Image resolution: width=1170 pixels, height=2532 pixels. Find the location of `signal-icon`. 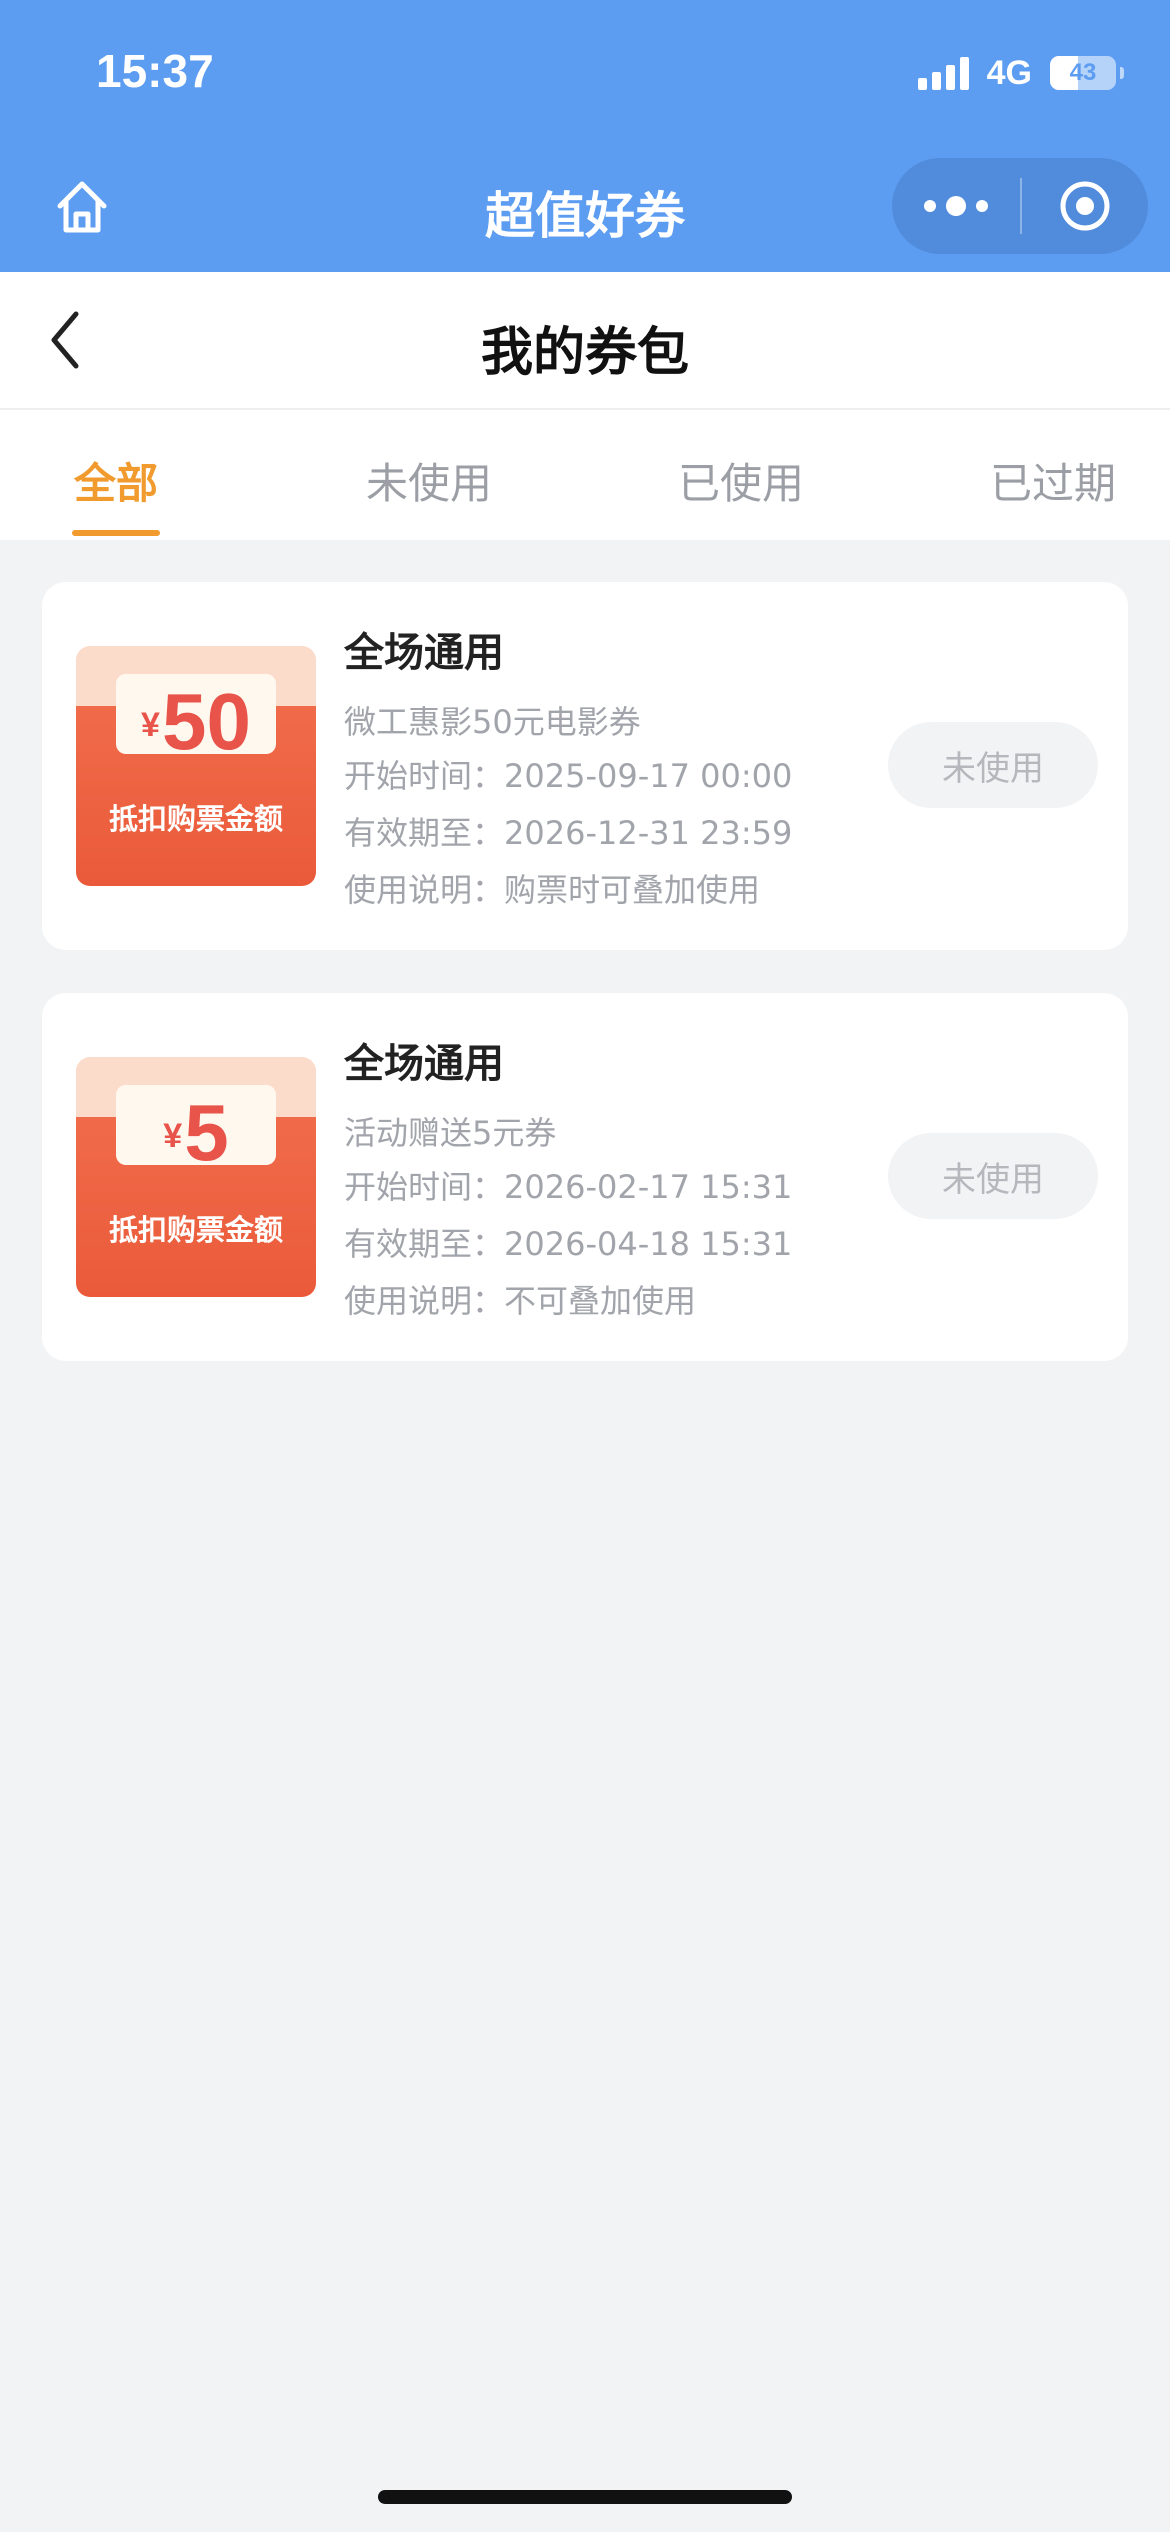

signal-icon is located at coordinates (943, 73).